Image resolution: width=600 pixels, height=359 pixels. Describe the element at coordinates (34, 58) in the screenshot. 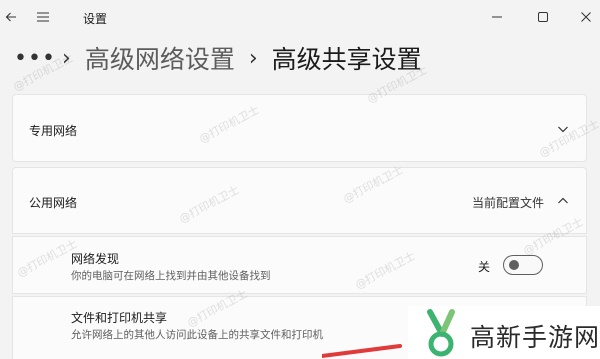

I see `breadcrumb-more-button: •••` at that location.